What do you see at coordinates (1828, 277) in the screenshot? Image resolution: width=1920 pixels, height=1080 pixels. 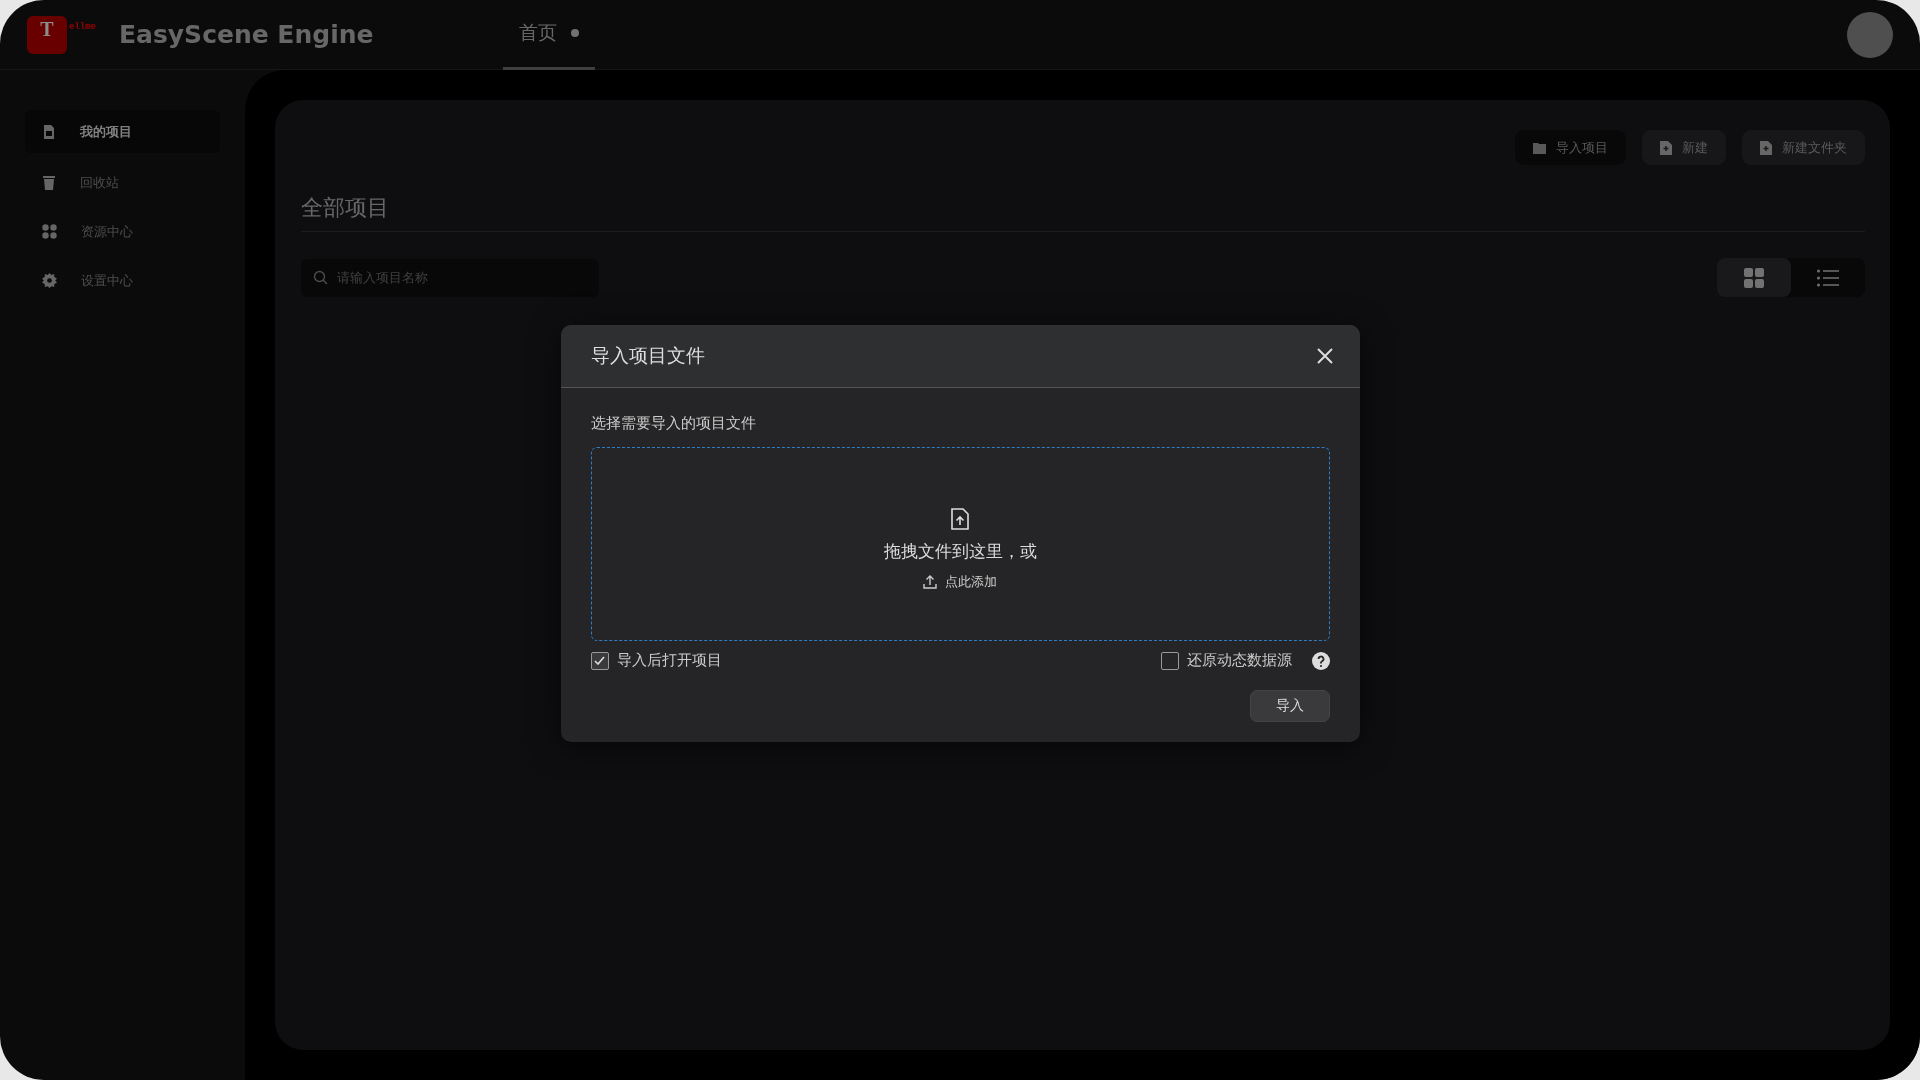 I see `list-icon` at bounding box center [1828, 277].